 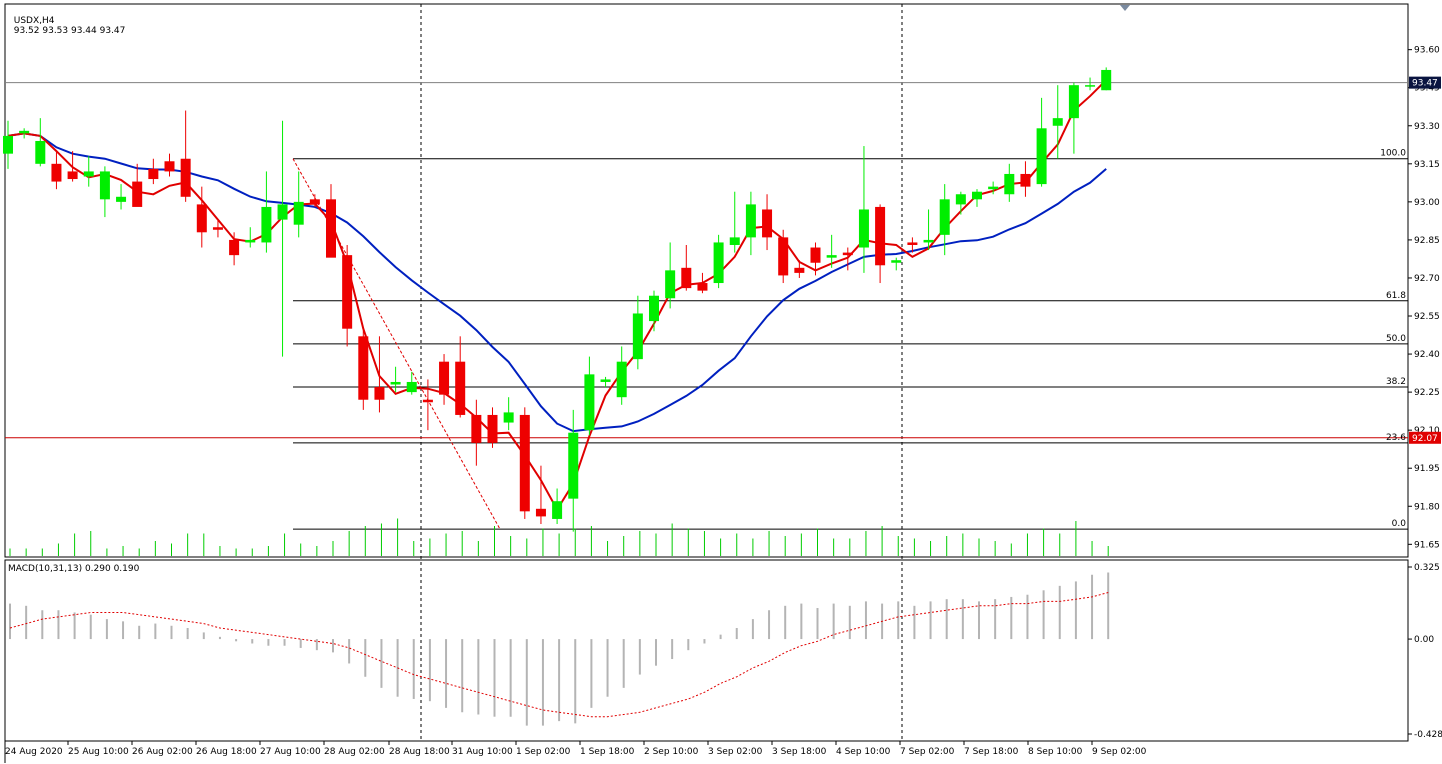 I want to click on price-tick-label: 91.80, so click(x=1427, y=507).